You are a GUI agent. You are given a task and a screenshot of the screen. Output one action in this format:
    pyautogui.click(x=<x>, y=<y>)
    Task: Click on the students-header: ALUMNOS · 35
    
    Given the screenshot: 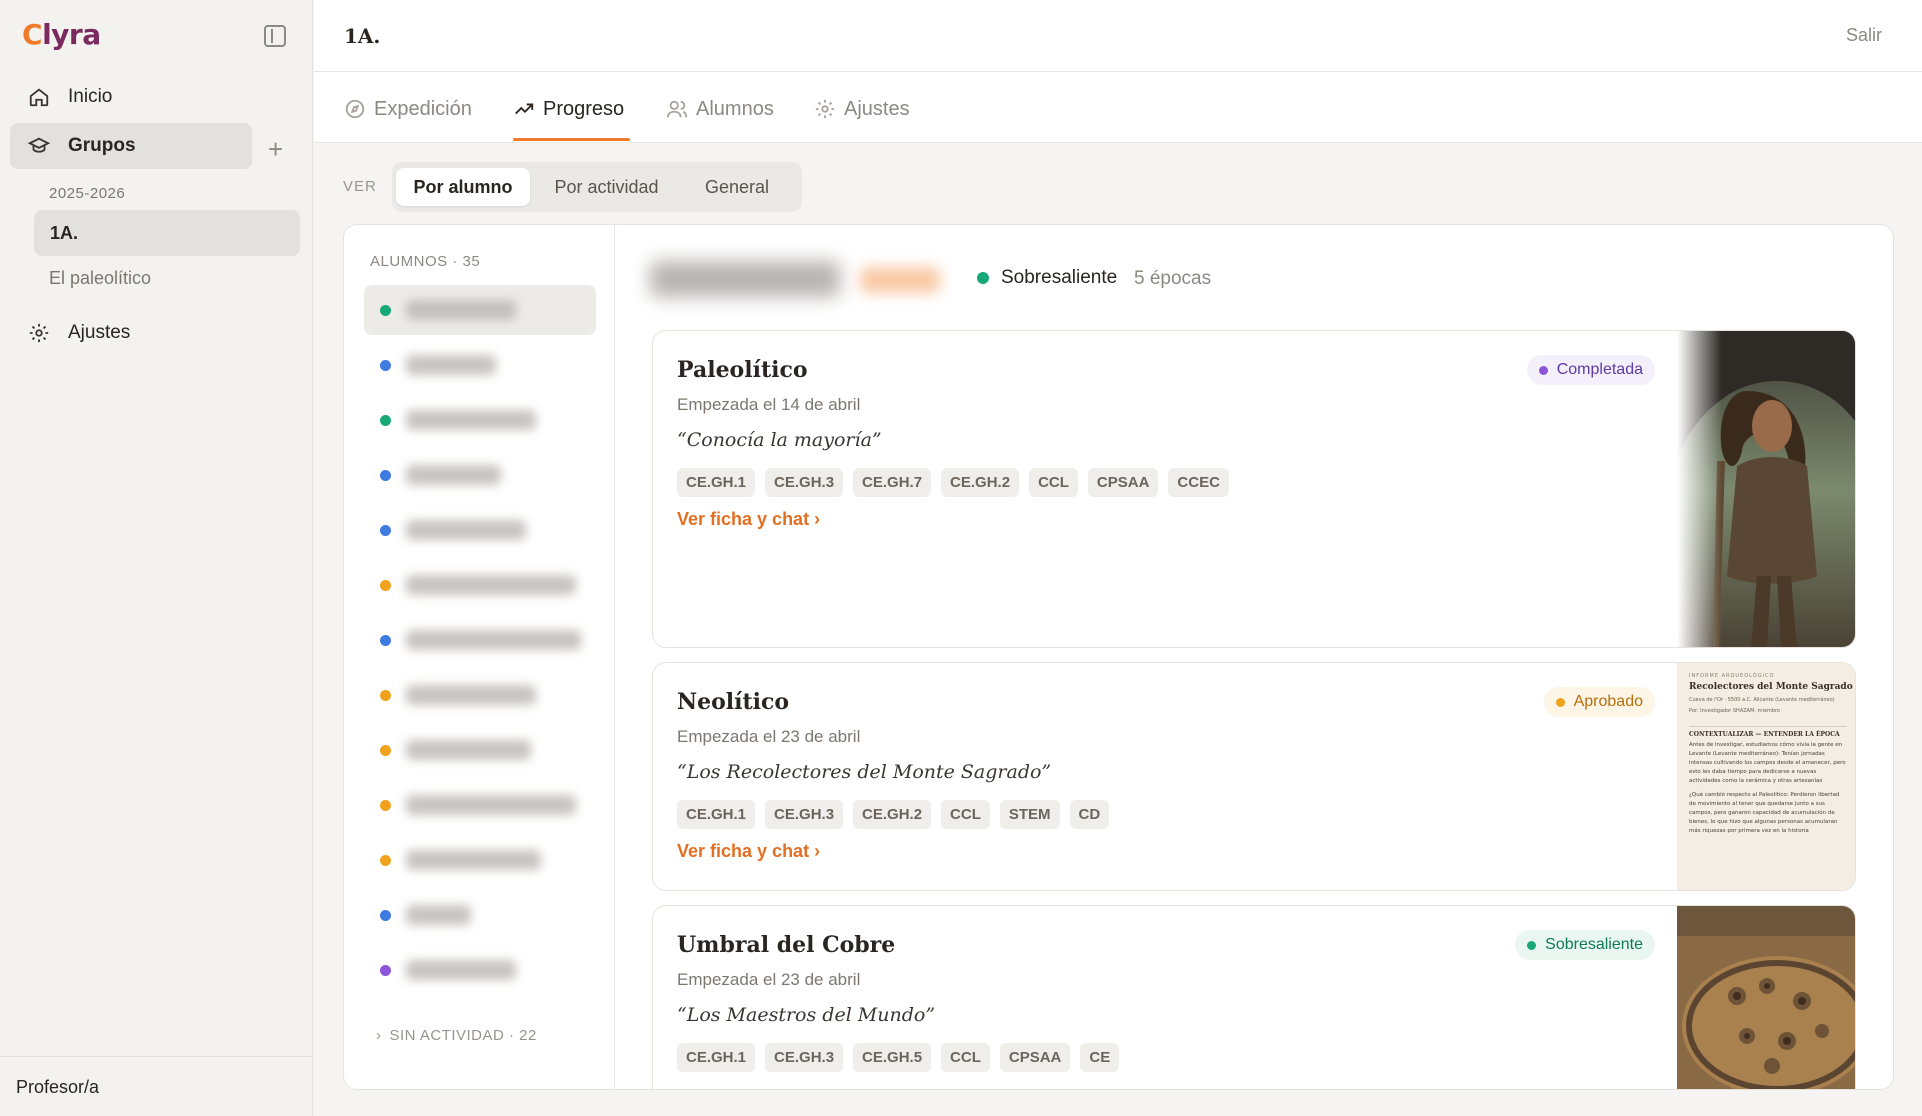 What is the action you would take?
    pyautogui.click(x=425, y=261)
    